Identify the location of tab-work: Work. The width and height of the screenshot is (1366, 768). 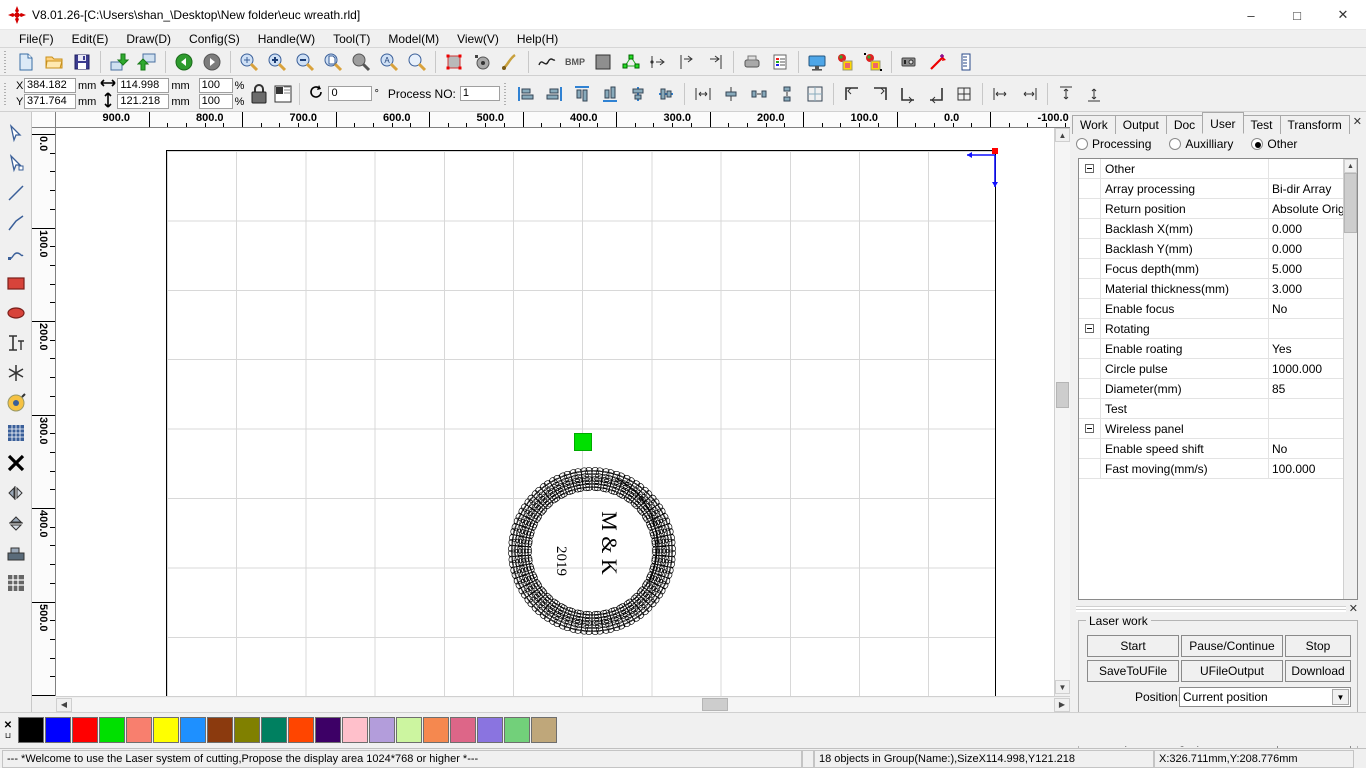
(1094, 124).